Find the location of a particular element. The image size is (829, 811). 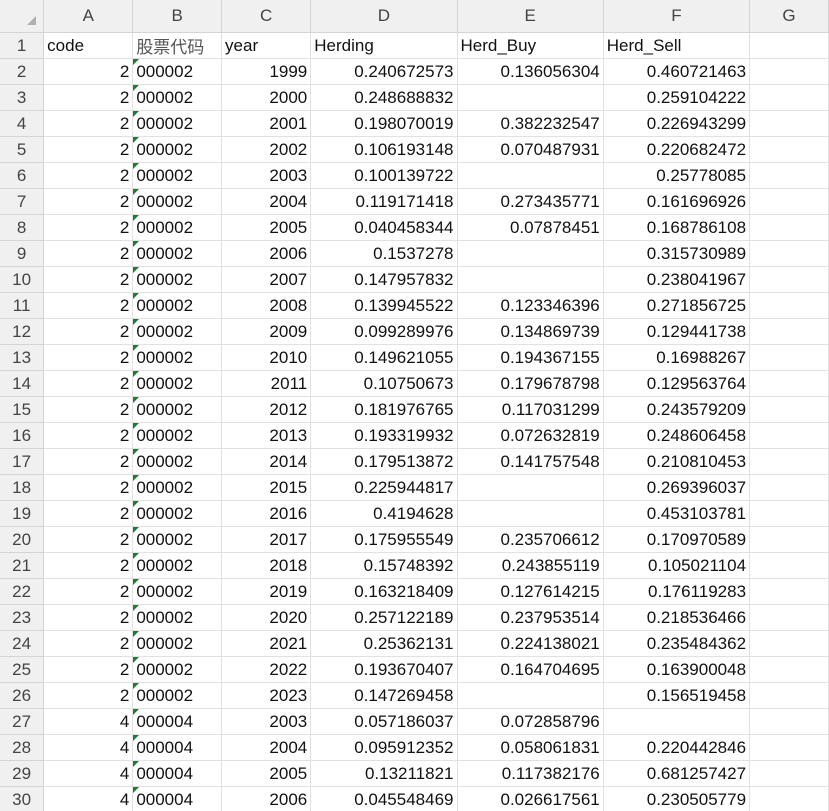

cell-e: 0.194367155 is located at coordinates (530, 357).